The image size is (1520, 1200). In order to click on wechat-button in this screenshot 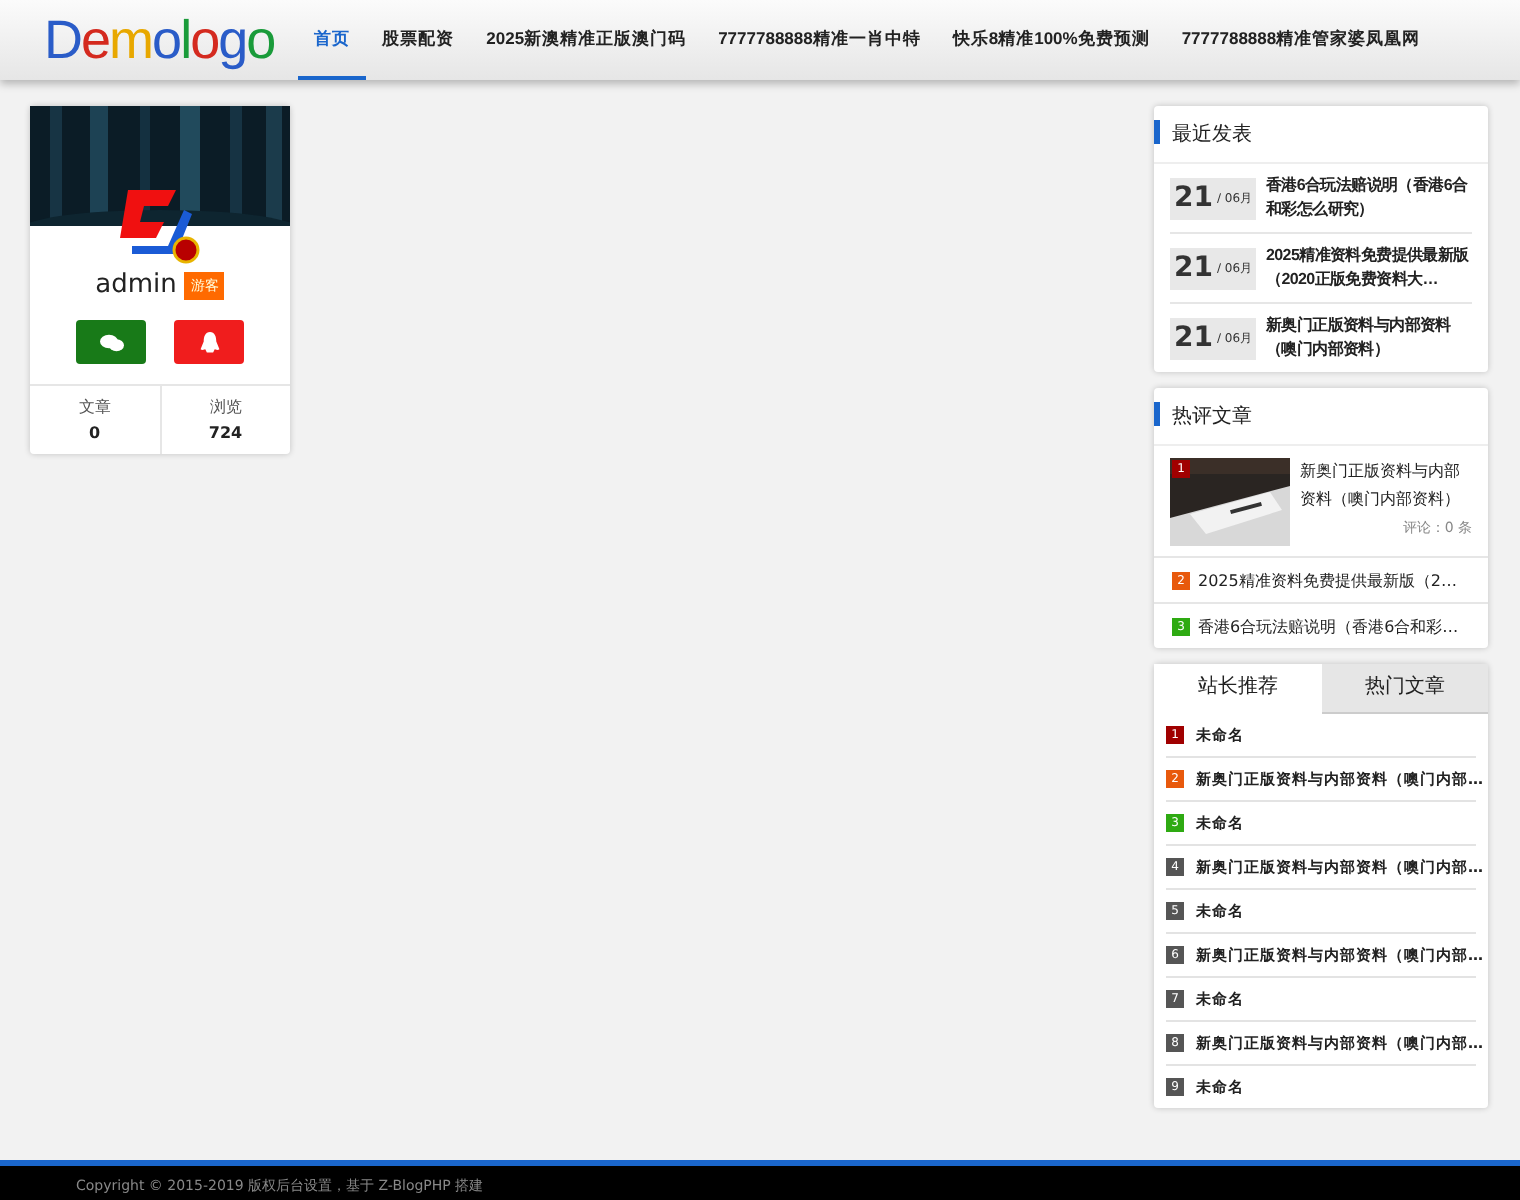, I will do `click(111, 342)`.